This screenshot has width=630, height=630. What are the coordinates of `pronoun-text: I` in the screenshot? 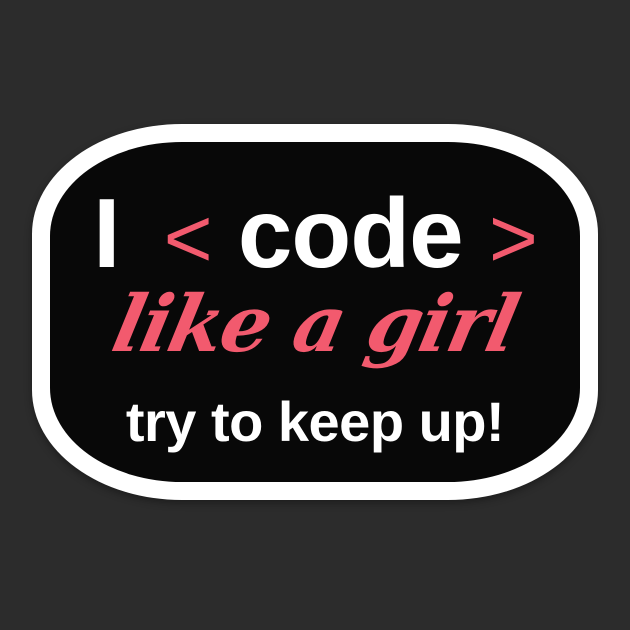 It's located at (106, 233).